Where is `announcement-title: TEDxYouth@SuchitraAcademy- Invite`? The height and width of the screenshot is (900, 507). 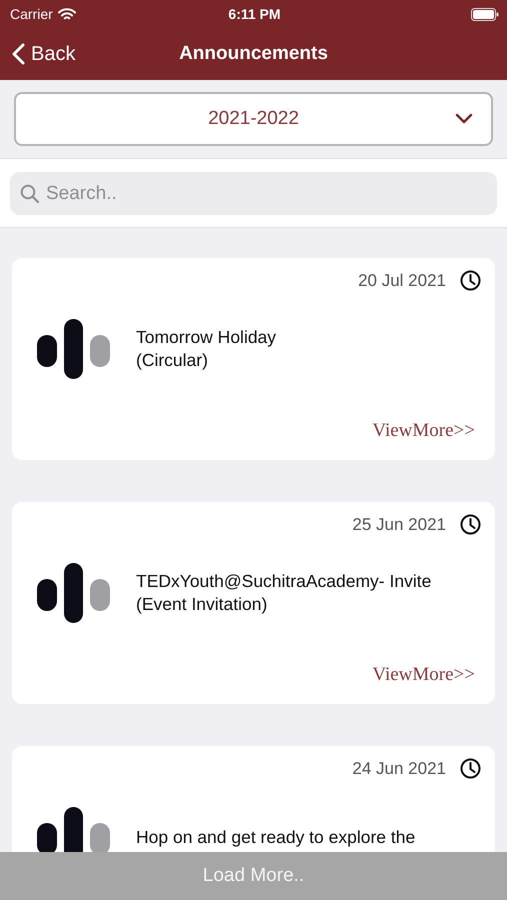 announcement-title: TEDxYouth@SuchitraAcademy- Invite is located at coordinates (284, 581).